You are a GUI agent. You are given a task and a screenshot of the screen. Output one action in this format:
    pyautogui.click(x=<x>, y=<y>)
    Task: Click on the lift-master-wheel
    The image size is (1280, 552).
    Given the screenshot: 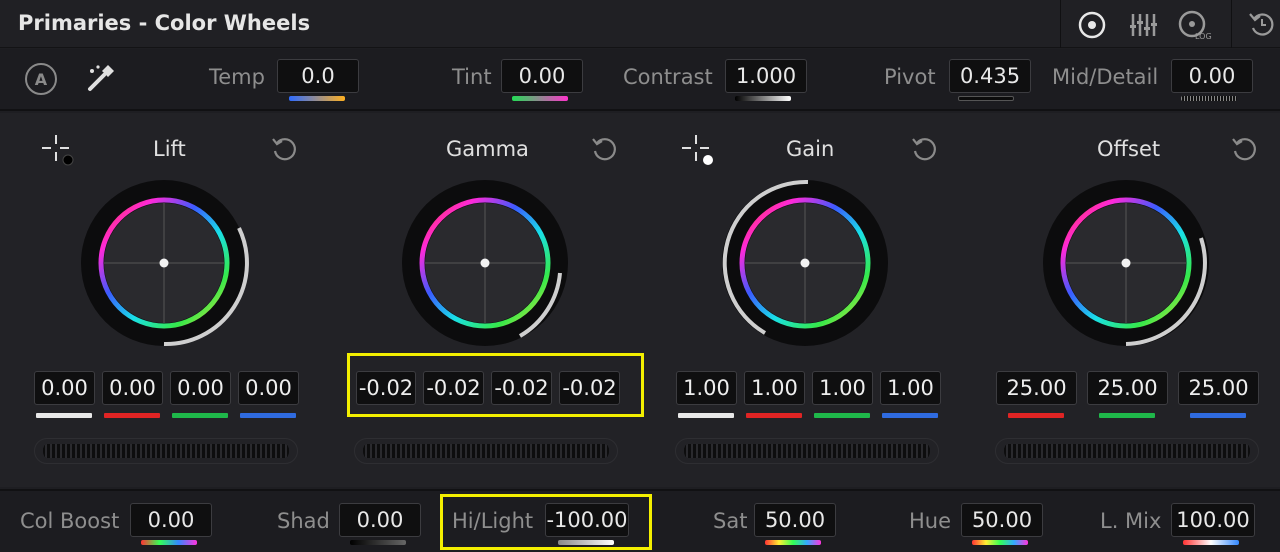 What is the action you would take?
    pyautogui.click(x=166, y=451)
    